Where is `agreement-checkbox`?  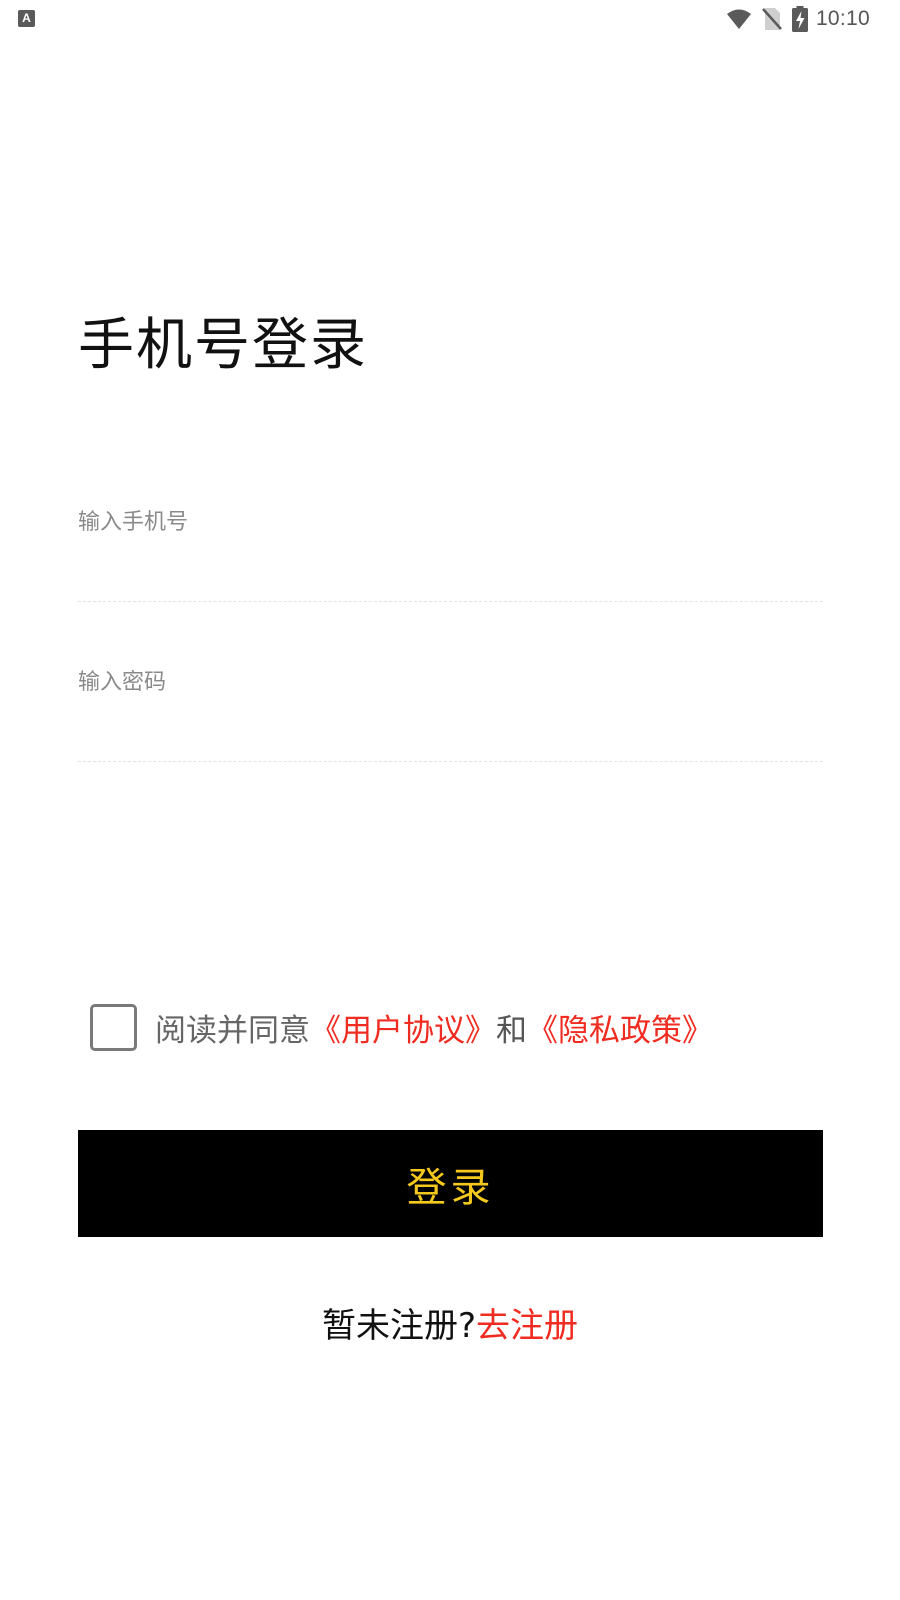 agreement-checkbox is located at coordinates (113, 1027).